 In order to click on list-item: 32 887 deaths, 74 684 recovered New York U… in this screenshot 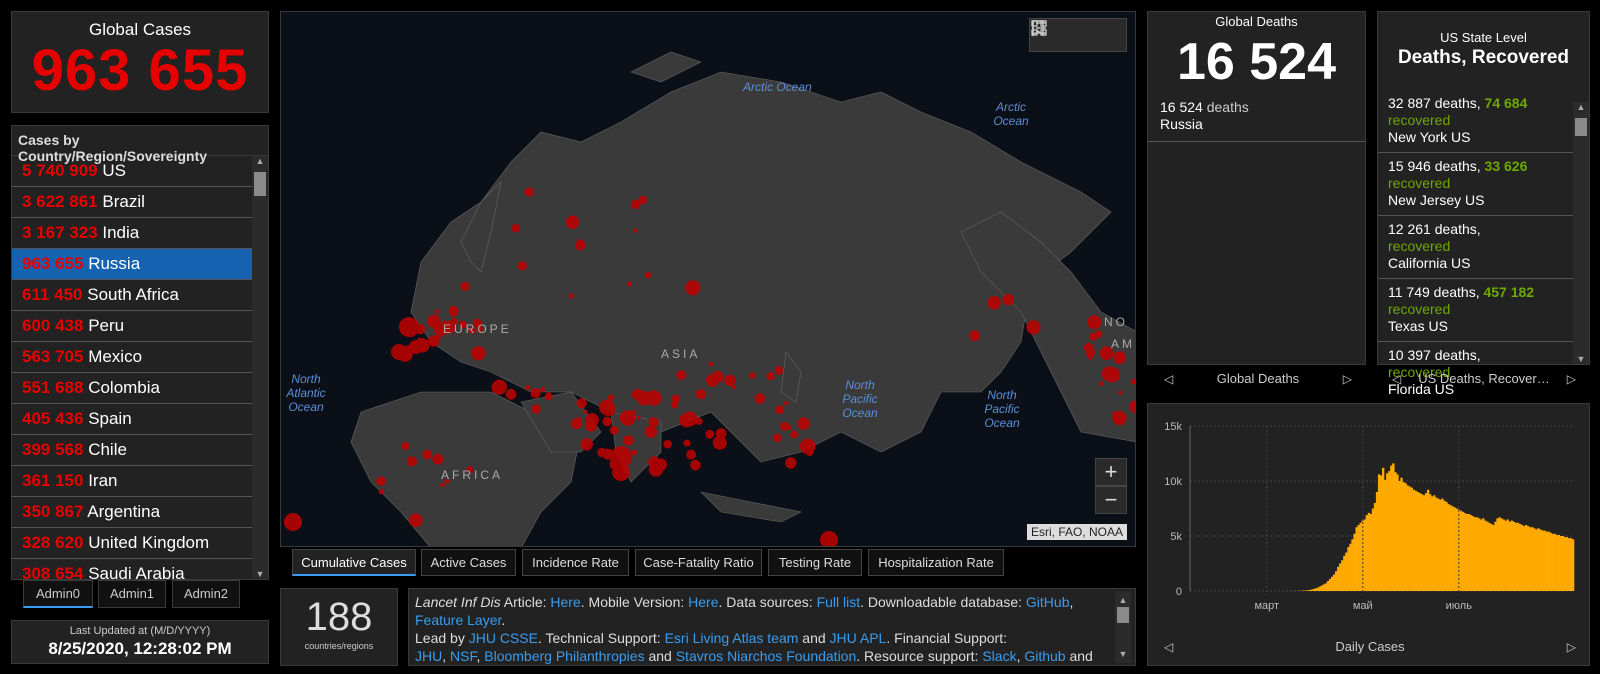, I will do `click(1475, 121)`.